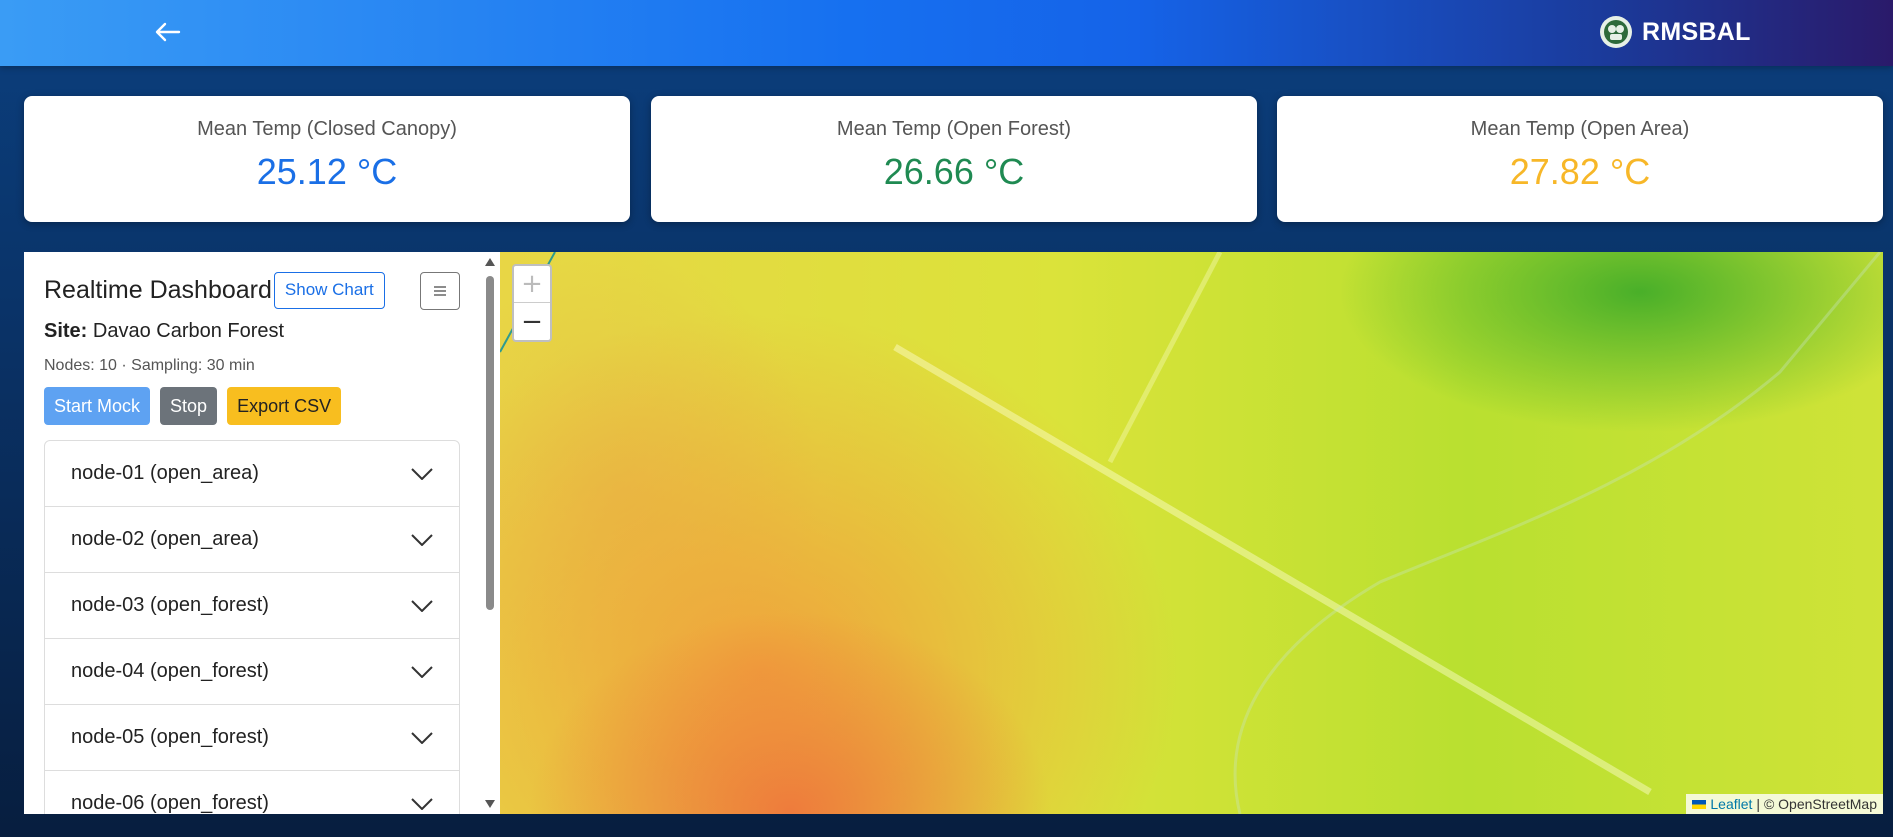  Describe the element at coordinates (165, 473) in the screenshot. I see `node-label: node-01 (open_area)` at that location.